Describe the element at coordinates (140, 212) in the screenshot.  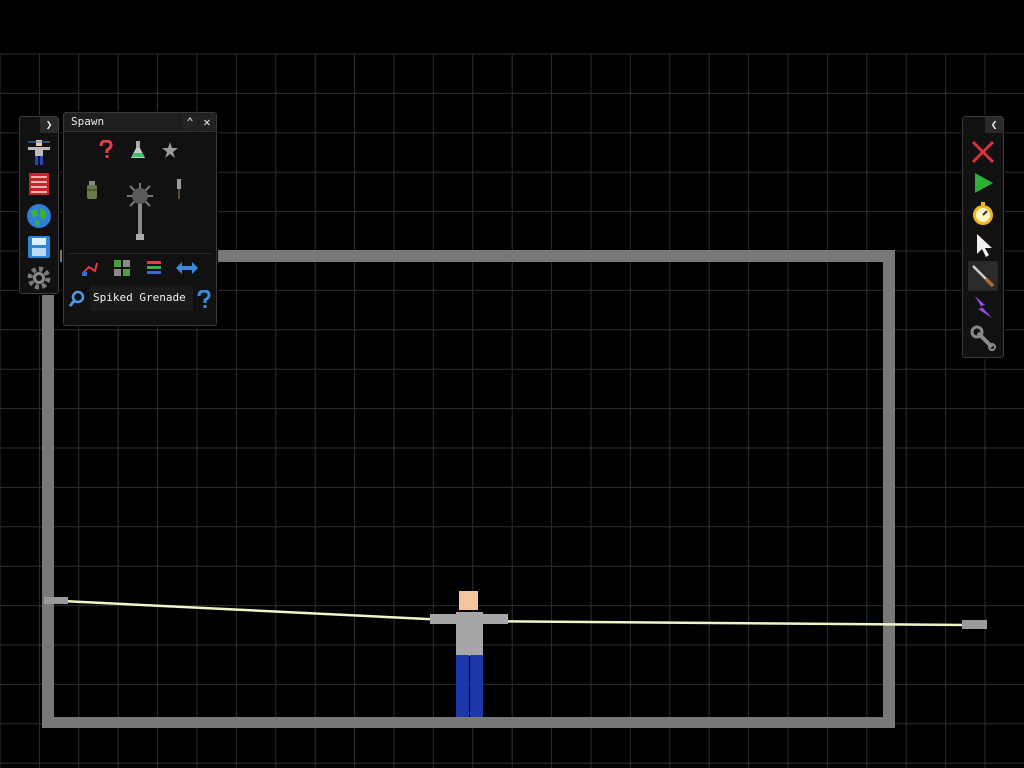
I see `spiked-grenade-icon` at that location.